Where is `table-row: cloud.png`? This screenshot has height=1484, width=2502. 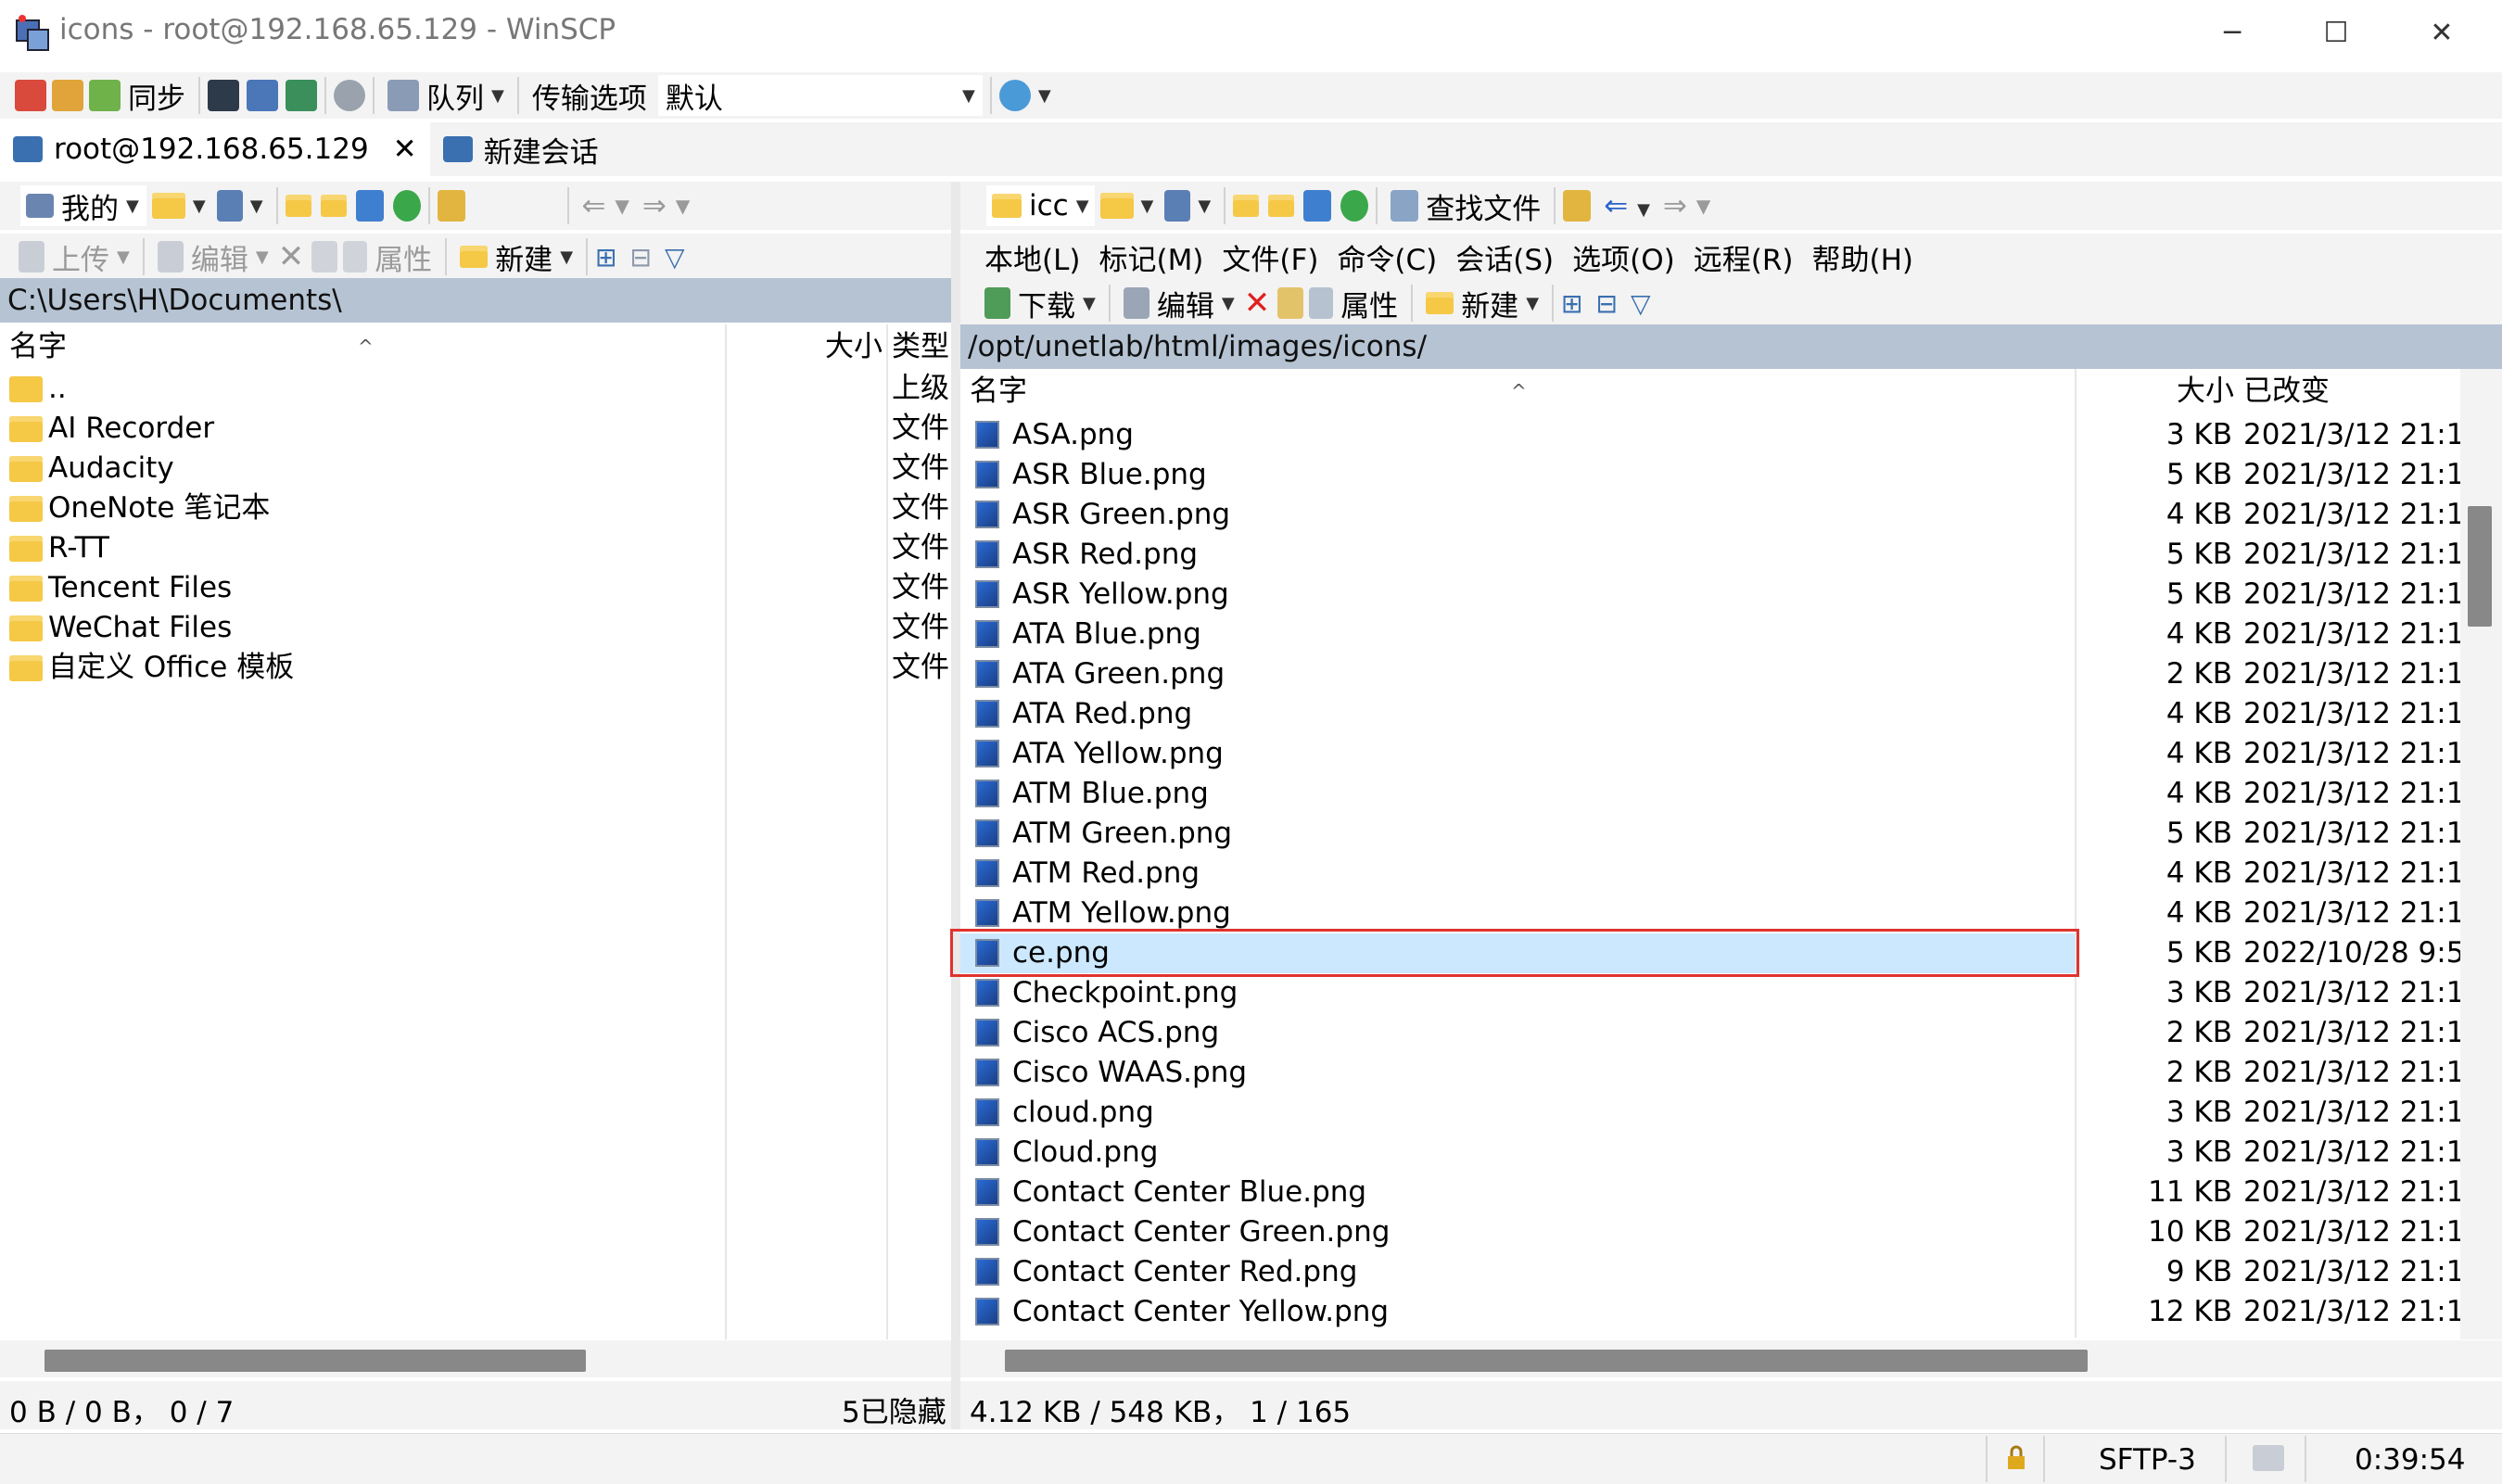
table-row: cloud.png is located at coordinates (1517, 1113).